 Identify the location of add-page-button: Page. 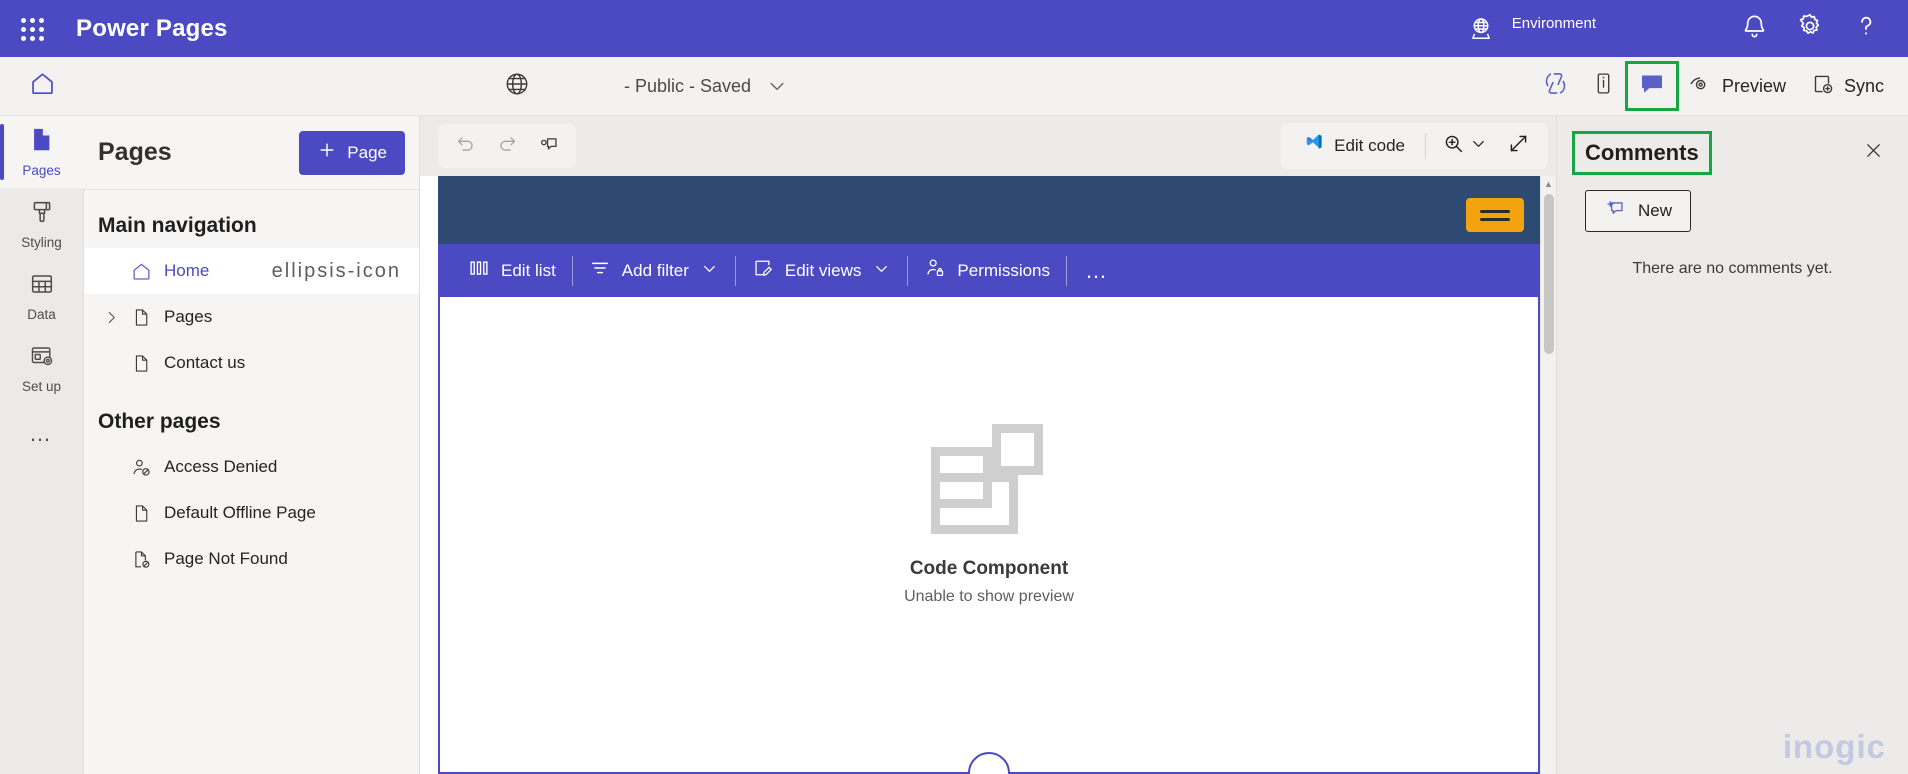
(352, 152).